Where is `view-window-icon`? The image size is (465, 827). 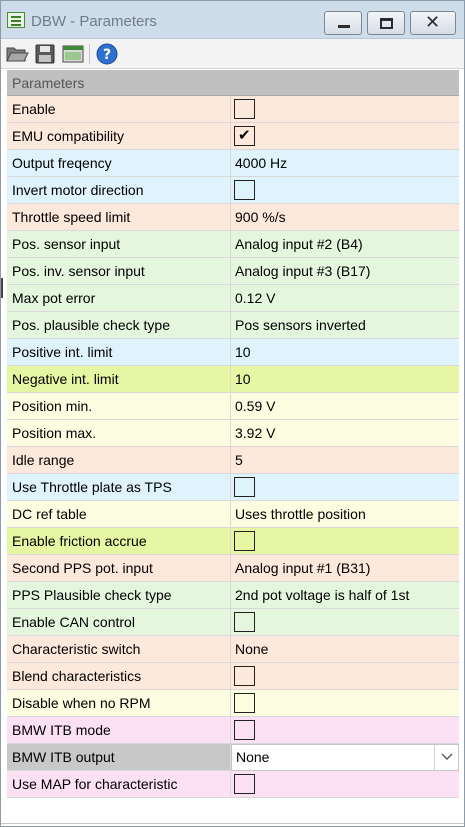
view-window-icon is located at coordinates (73, 54).